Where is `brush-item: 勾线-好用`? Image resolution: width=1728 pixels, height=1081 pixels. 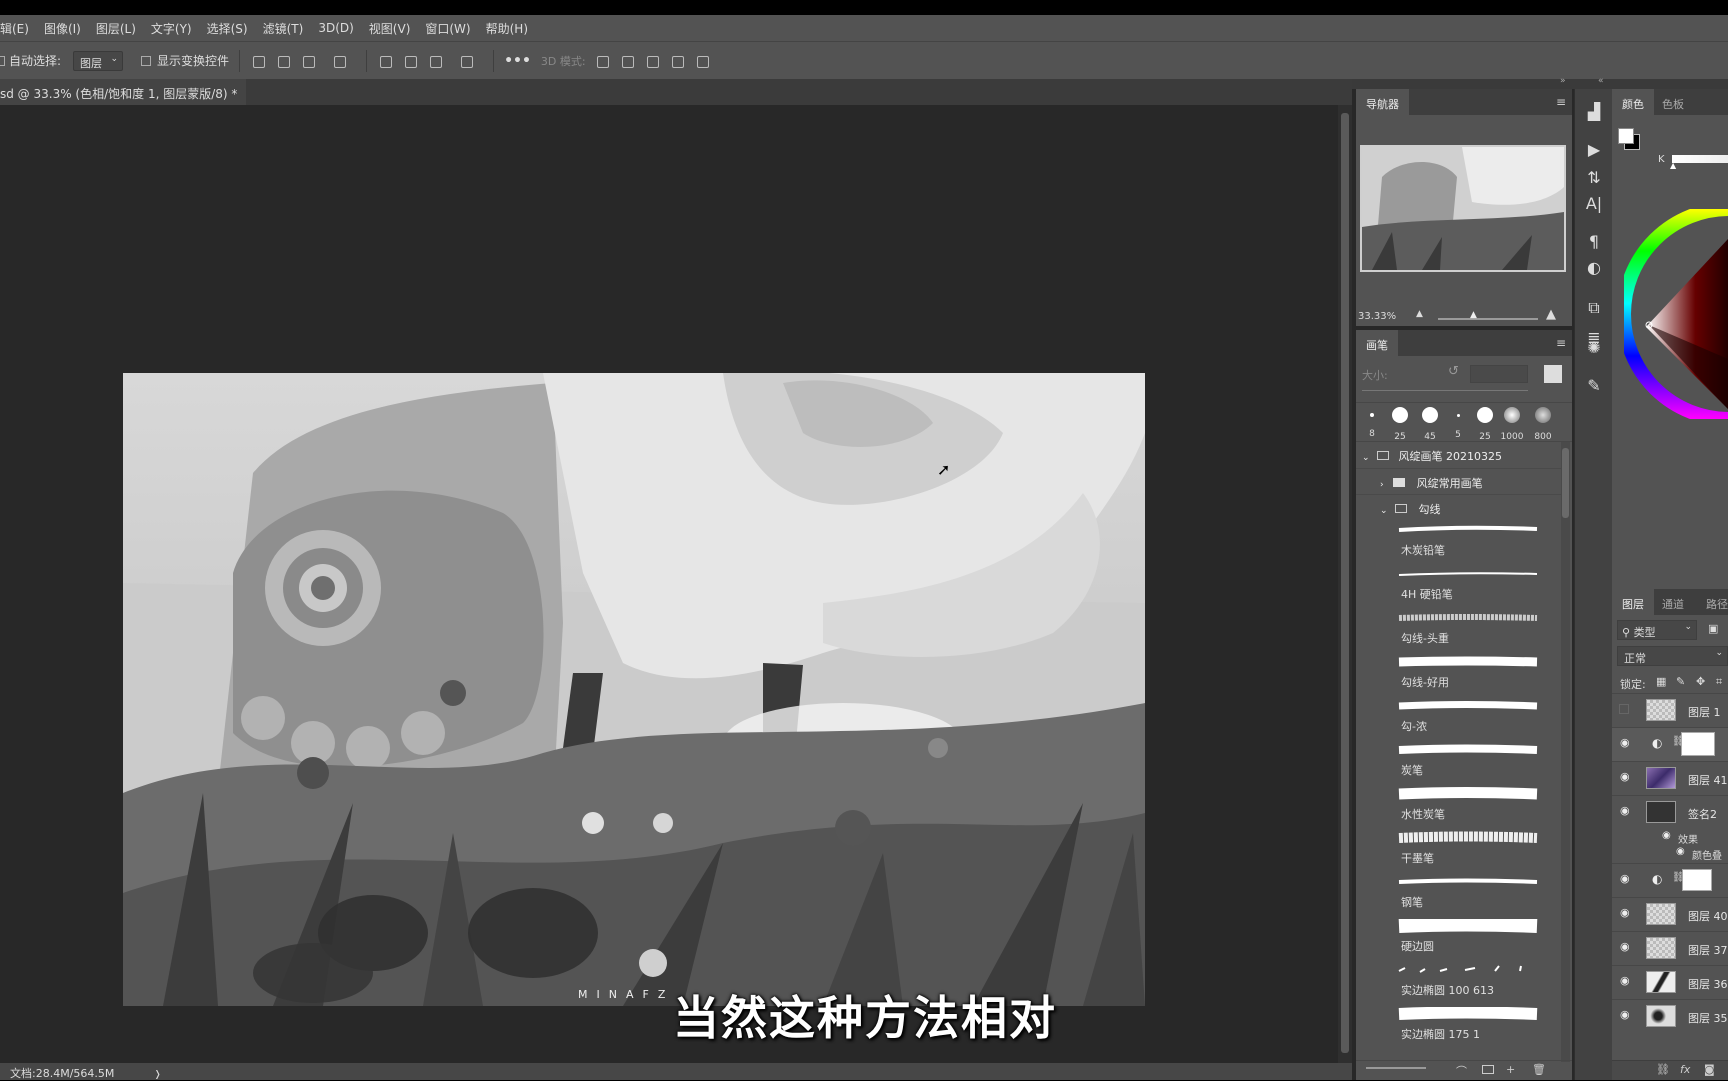
brush-item: 勾线-好用 is located at coordinates (1470, 674).